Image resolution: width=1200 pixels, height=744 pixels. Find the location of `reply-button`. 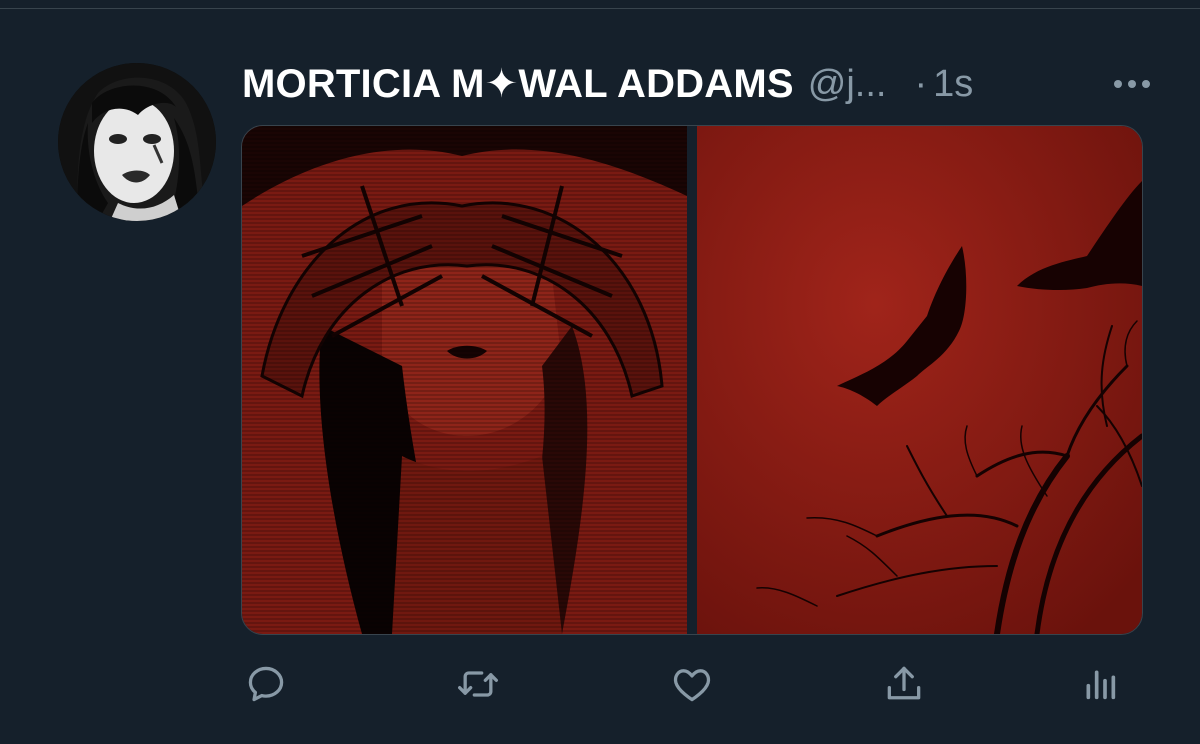

reply-button is located at coordinates (266, 684).